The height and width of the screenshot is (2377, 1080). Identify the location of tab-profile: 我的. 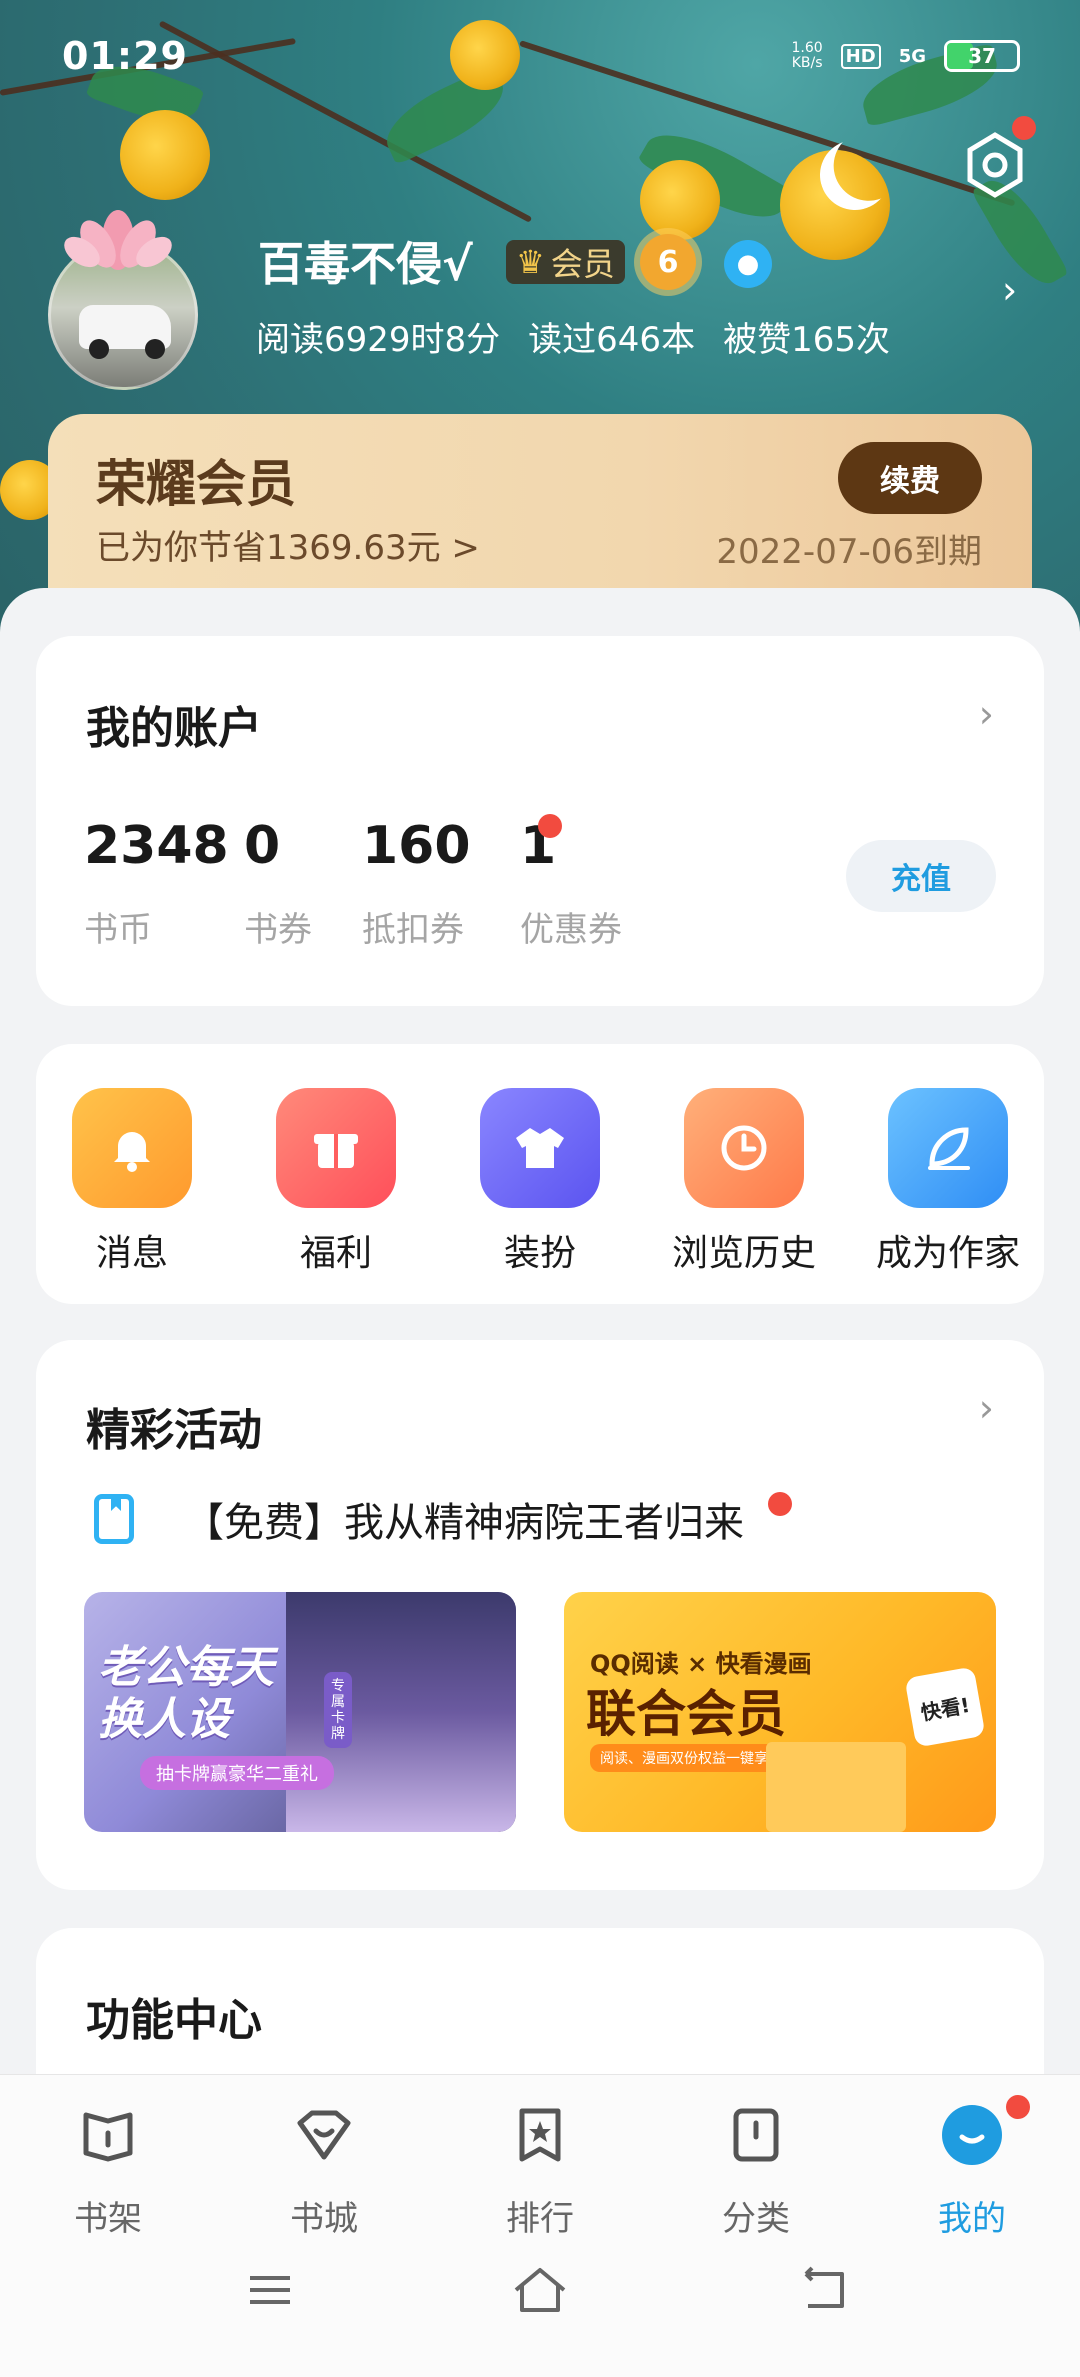
(972, 2171).